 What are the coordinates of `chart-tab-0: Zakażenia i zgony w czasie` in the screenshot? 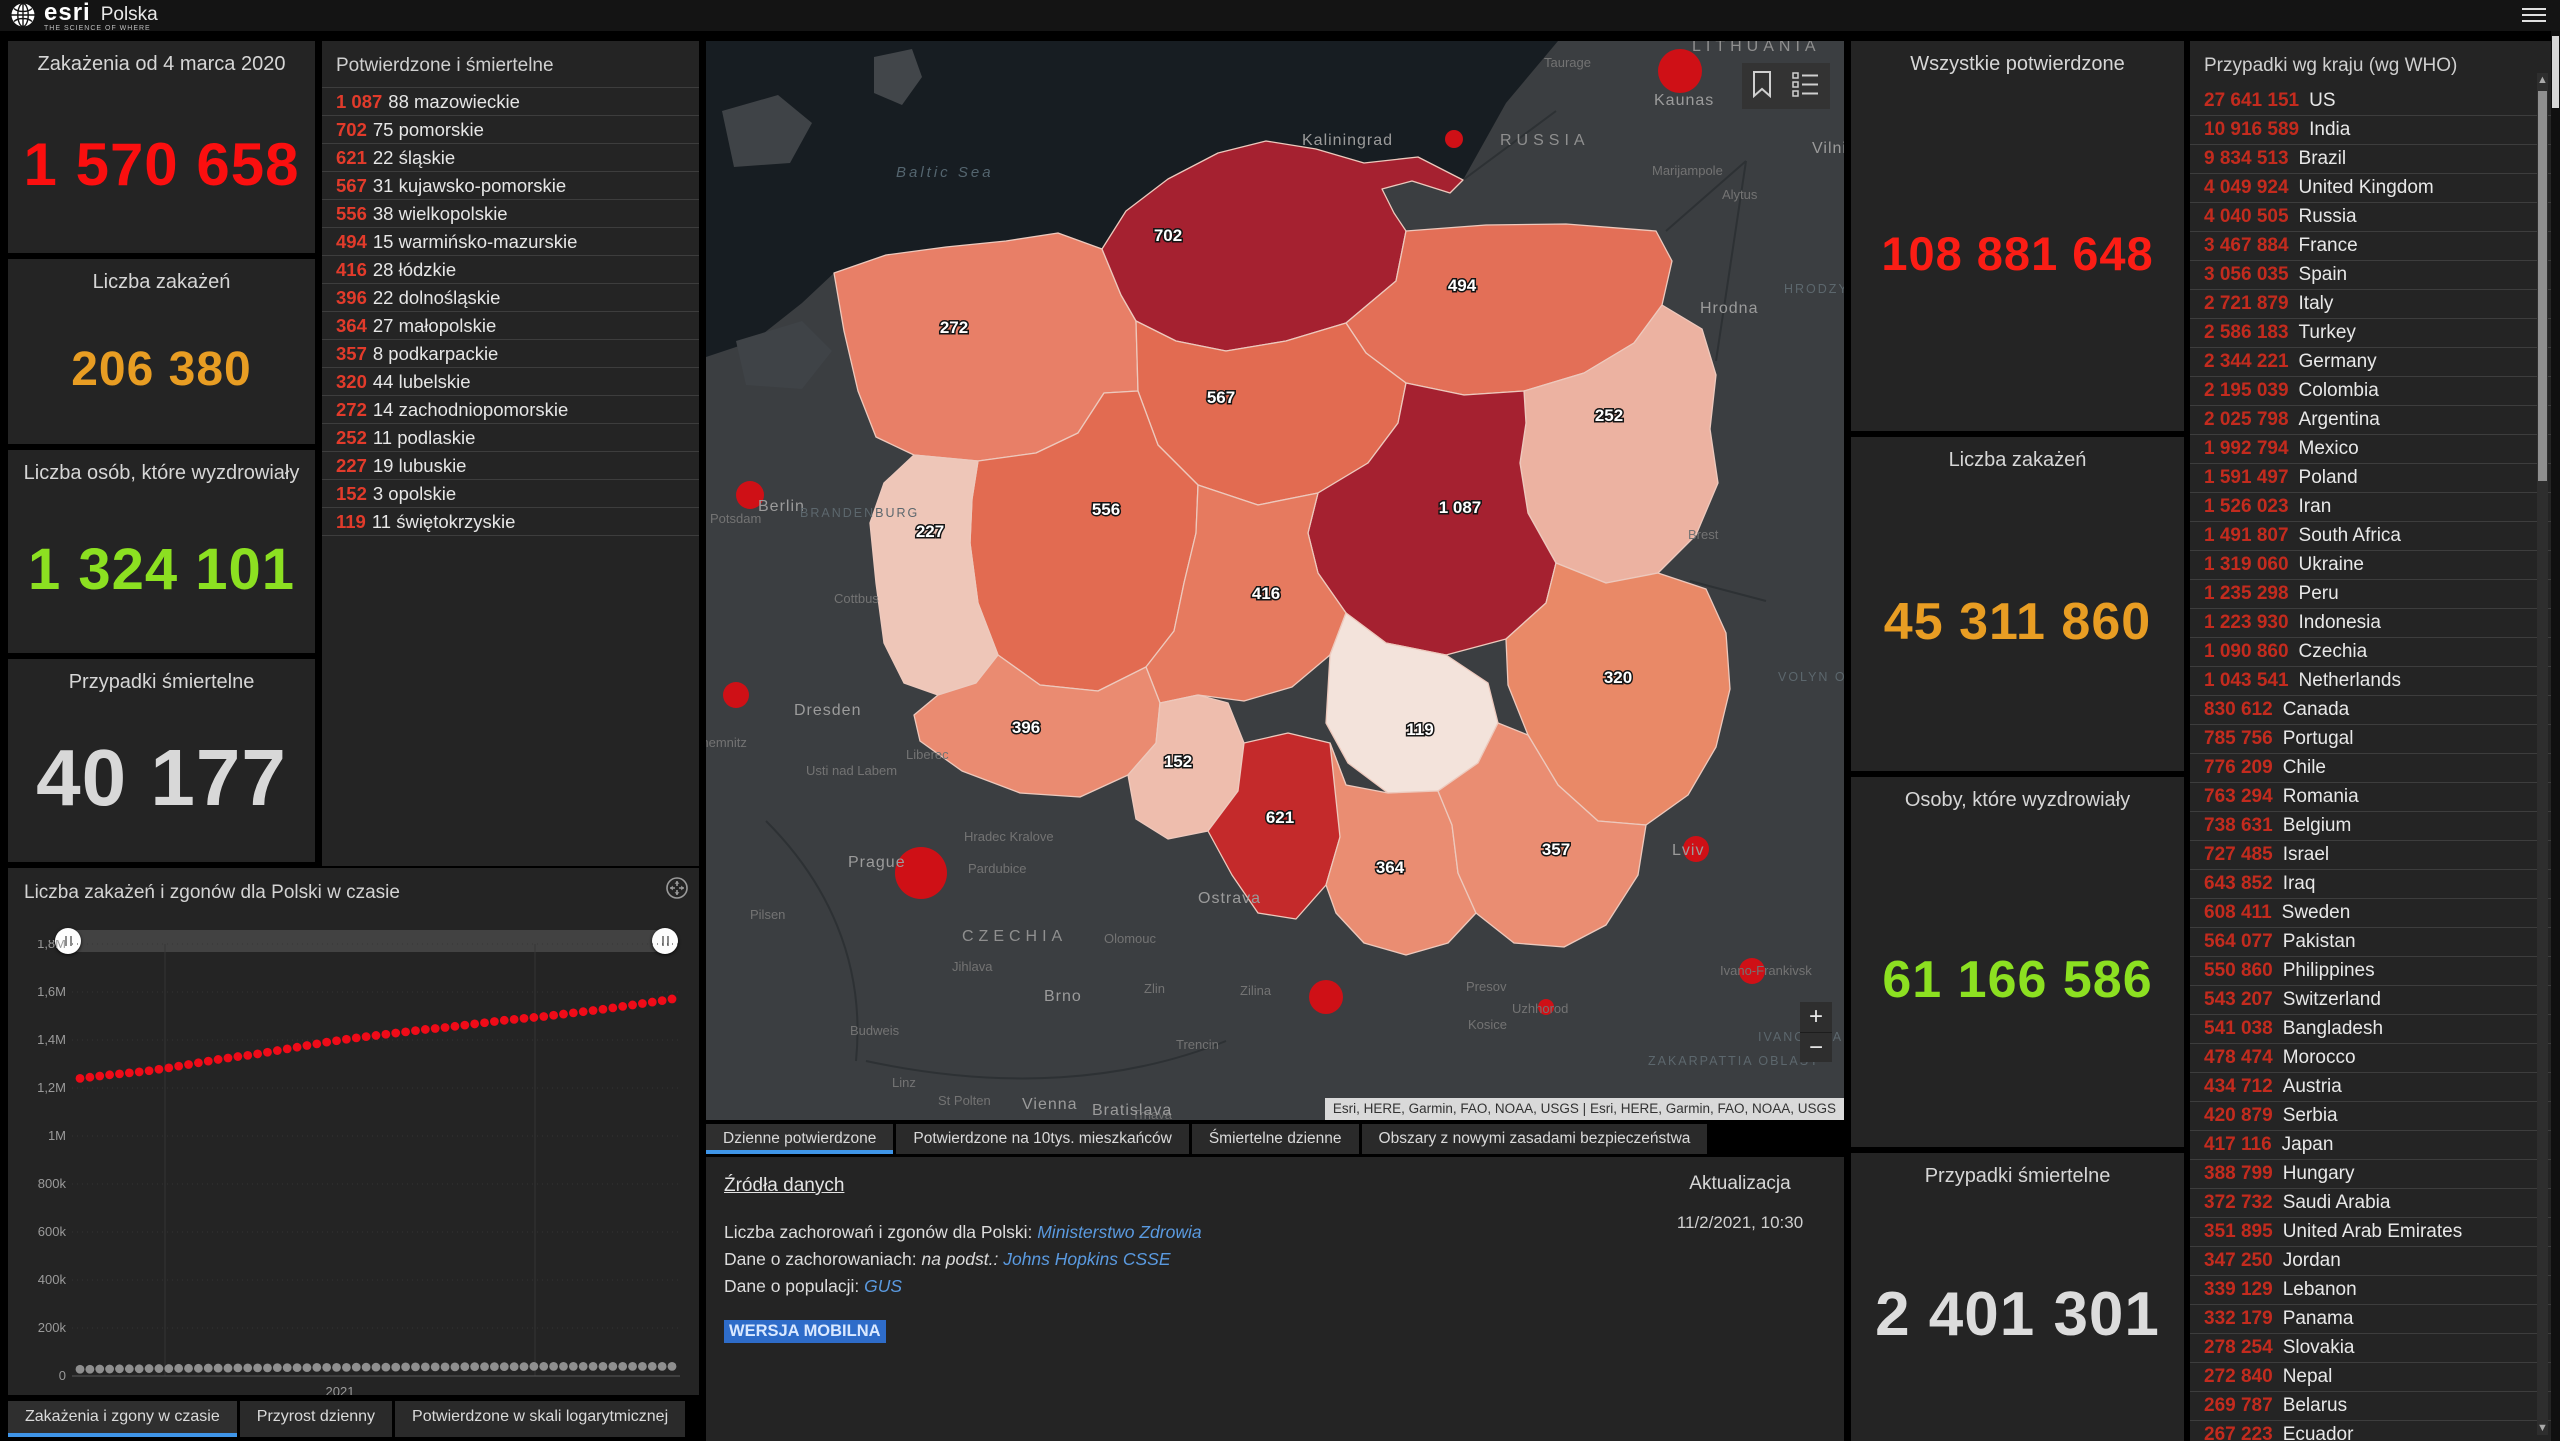 It's located at (122, 1419).